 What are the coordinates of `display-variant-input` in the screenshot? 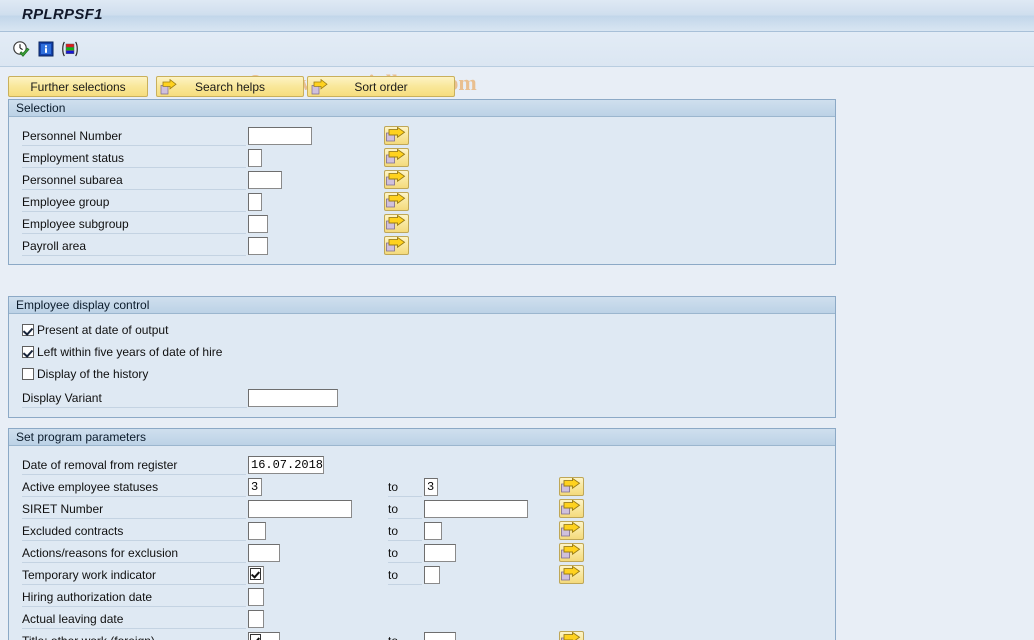 It's located at (293, 398).